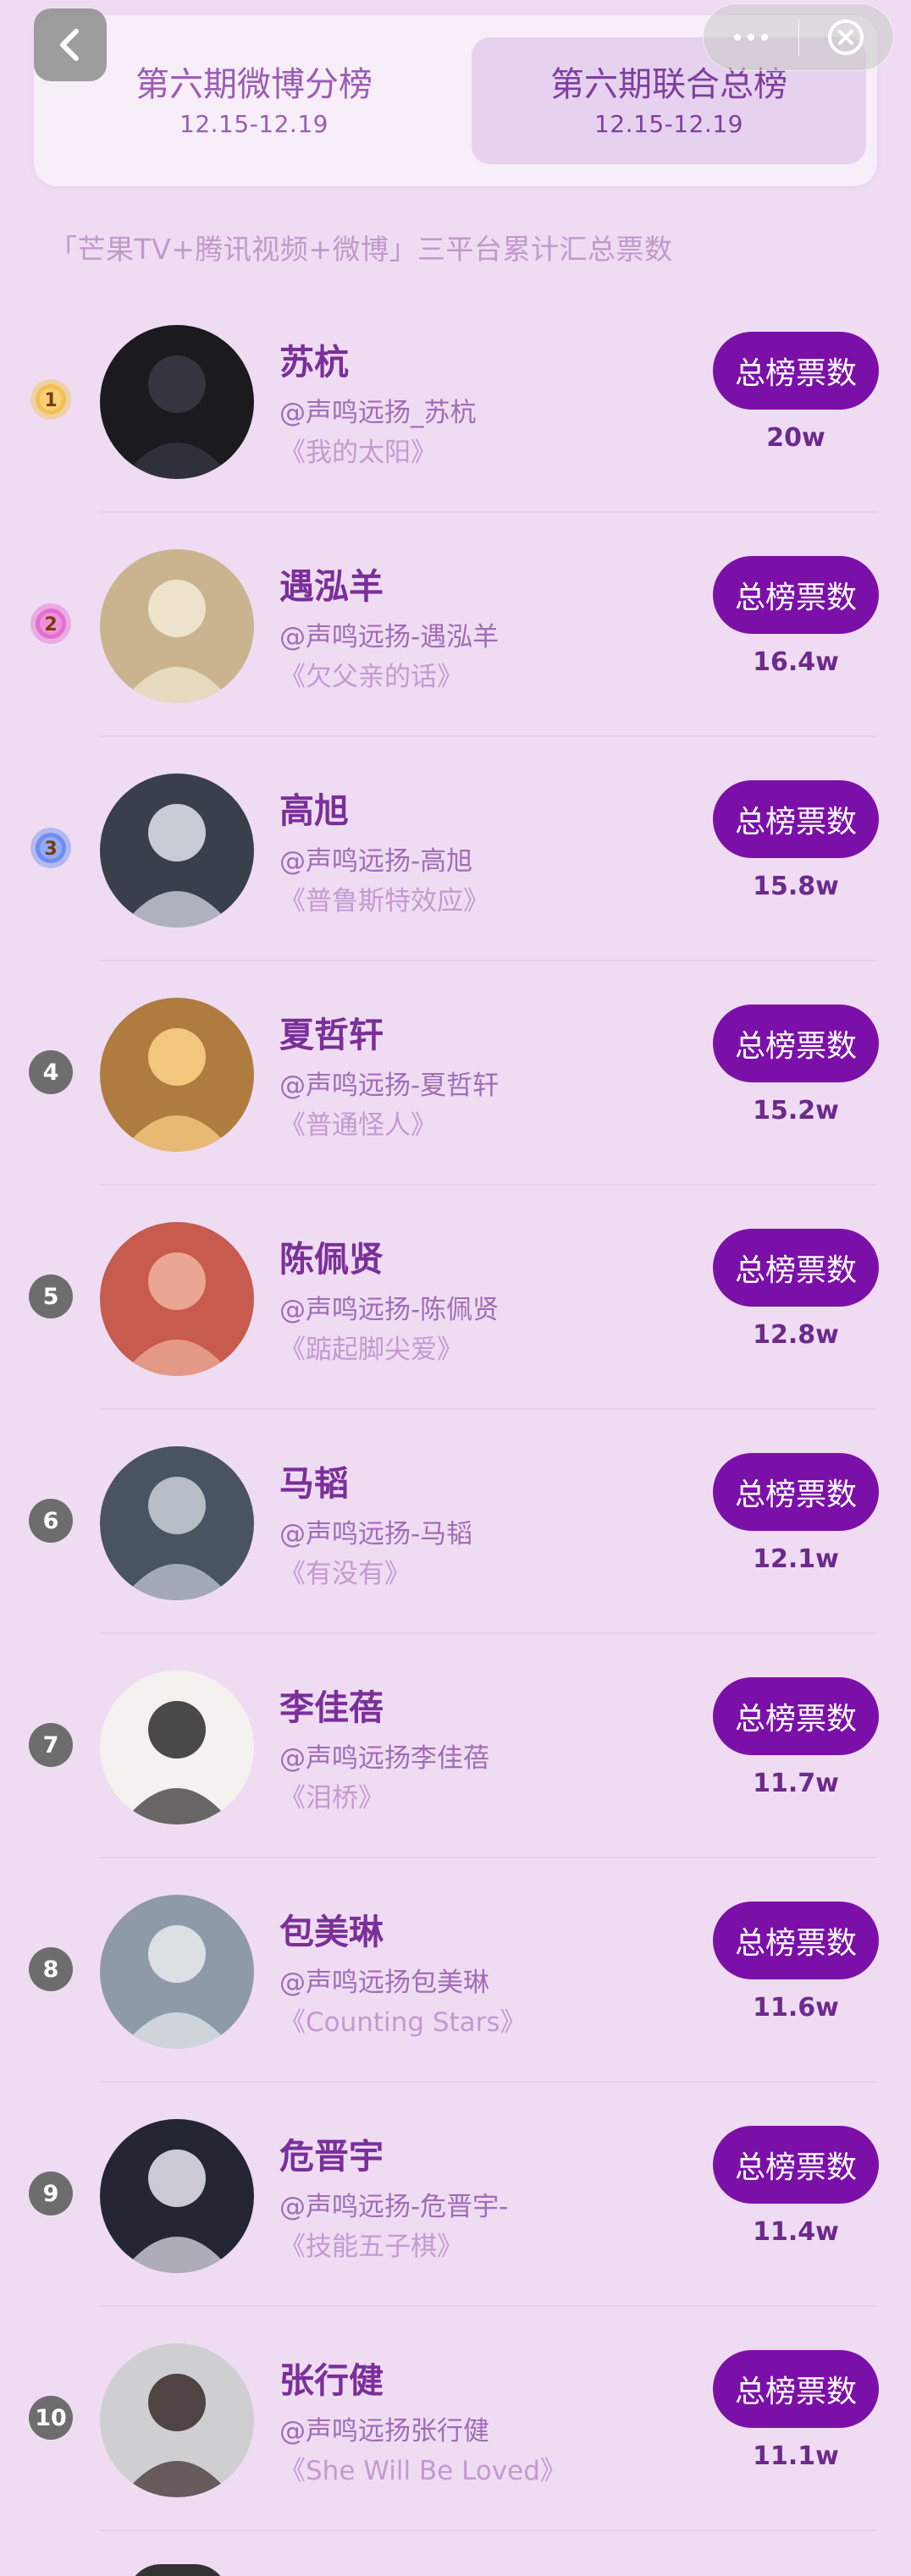 This screenshot has height=2576, width=911. What do you see at coordinates (51, 1072) in the screenshot?
I see `rank-badge: 4` at bounding box center [51, 1072].